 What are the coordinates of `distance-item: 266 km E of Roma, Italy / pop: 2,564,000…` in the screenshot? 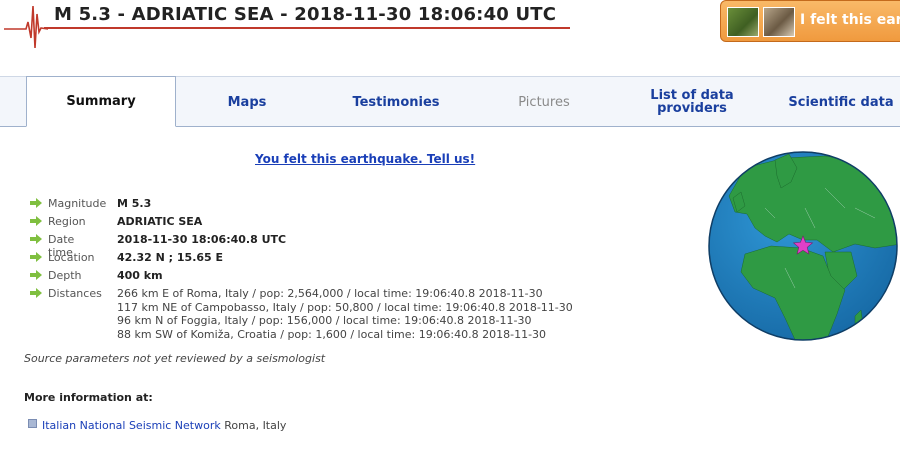 It's located at (330, 293).